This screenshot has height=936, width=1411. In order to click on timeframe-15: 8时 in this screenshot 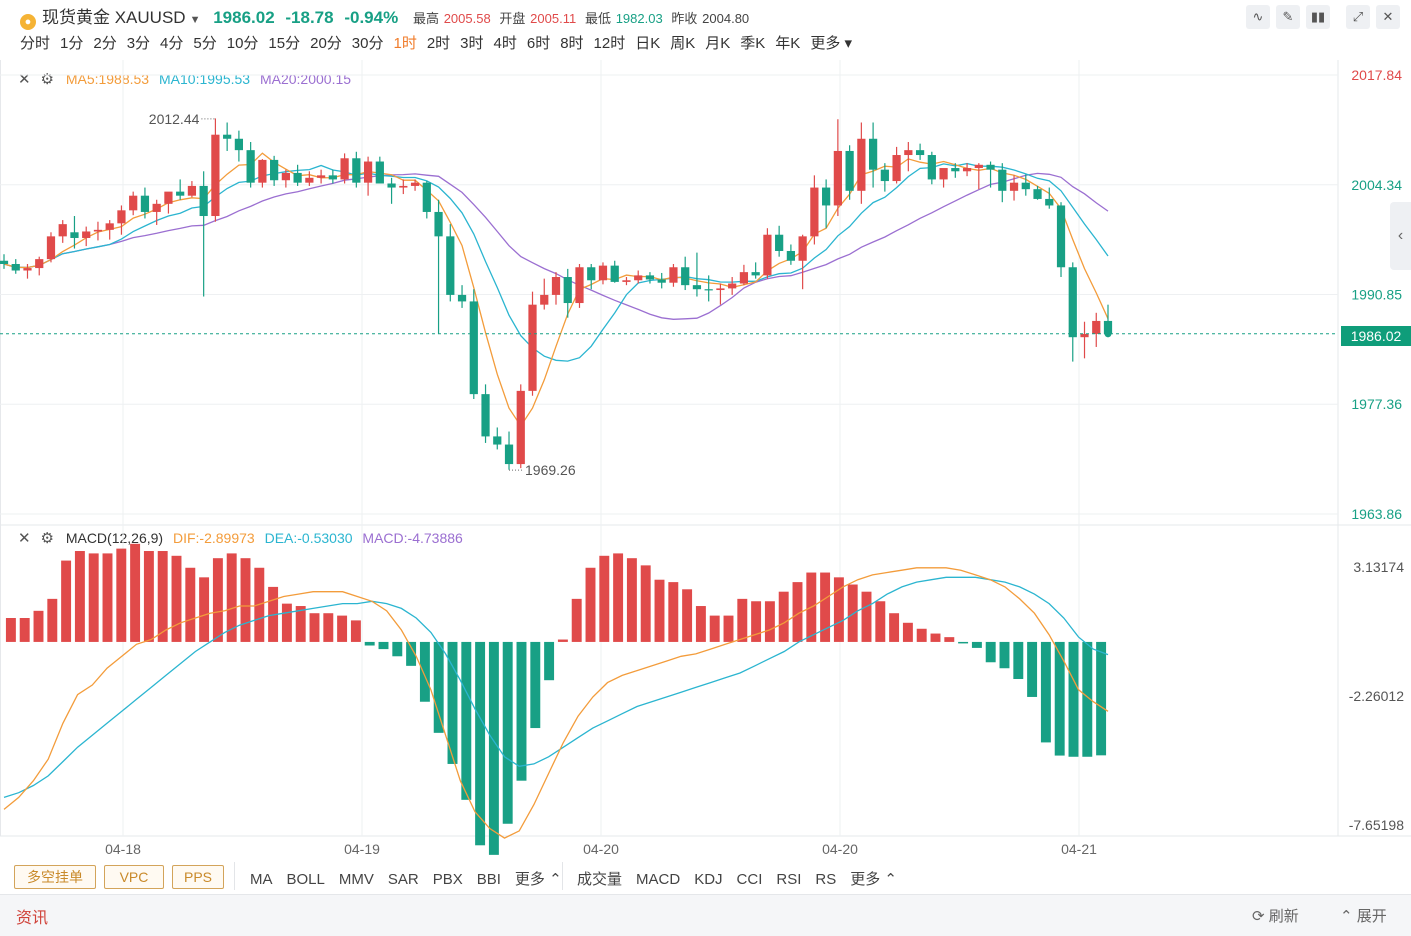, I will do `click(571, 44)`.